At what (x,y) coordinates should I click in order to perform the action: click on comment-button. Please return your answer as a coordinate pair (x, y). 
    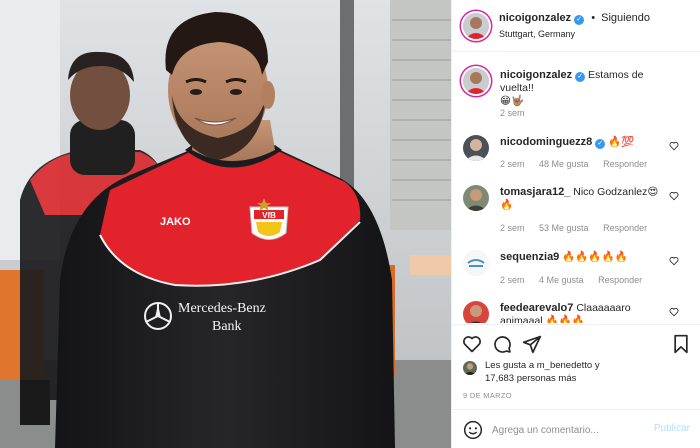
    Looking at the image, I should click on (502, 344).